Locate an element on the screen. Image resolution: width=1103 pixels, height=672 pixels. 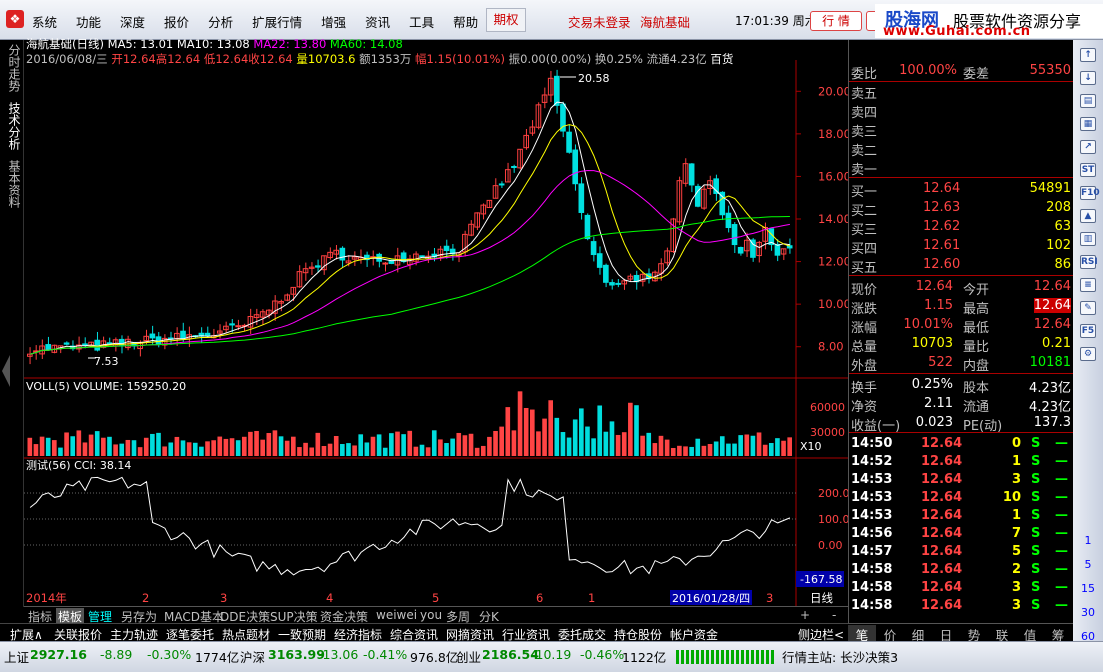
tick-time: 14:50 is located at coordinates (872, 443).